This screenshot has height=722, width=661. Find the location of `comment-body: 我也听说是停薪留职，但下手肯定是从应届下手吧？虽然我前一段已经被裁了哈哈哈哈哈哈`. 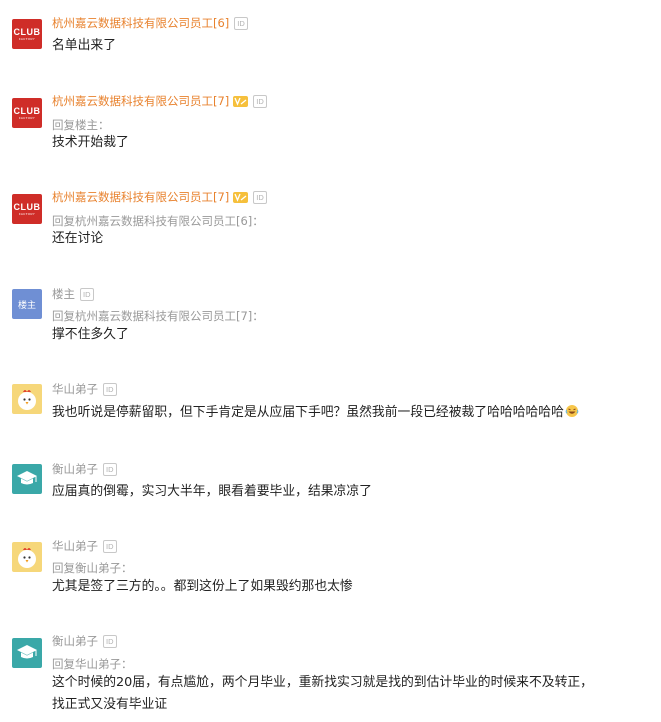

comment-body: 我也听说是停薪留职，但下手肯定是从应届下手吧？虽然我前一段已经被裁了哈哈哈哈哈哈 is located at coordinates (352, 413).